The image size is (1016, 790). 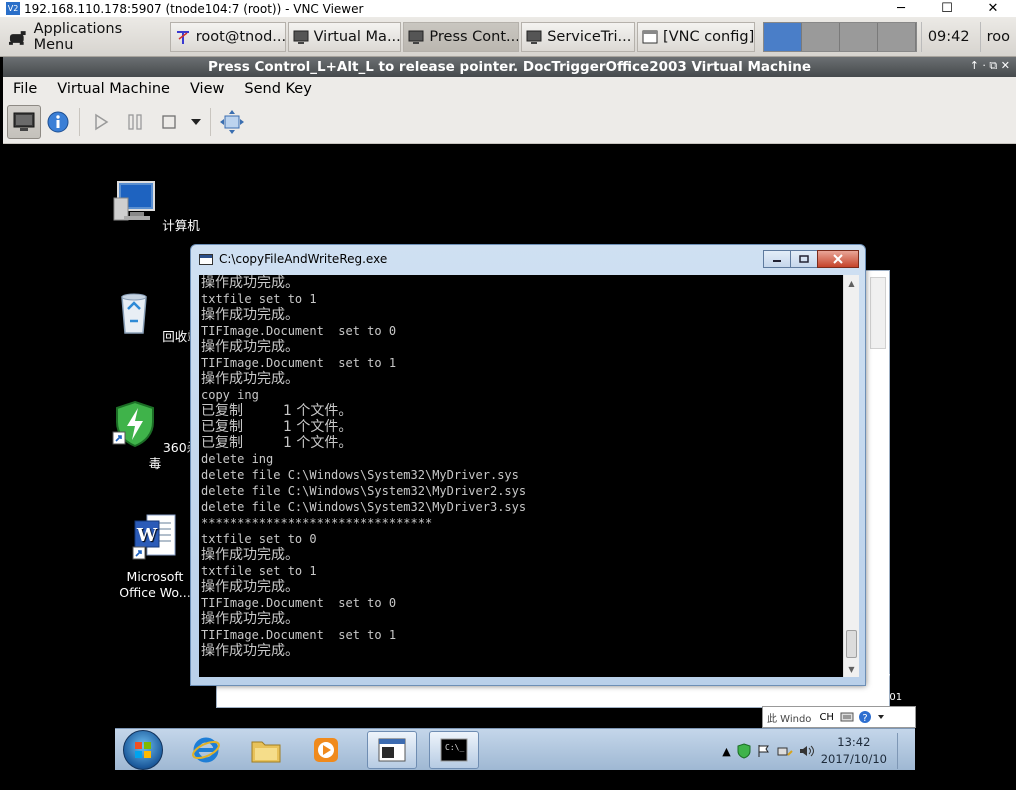 I want to click on vm-window-buttons: ↑ · ⧉ ✕, so click(x=990, y=66).